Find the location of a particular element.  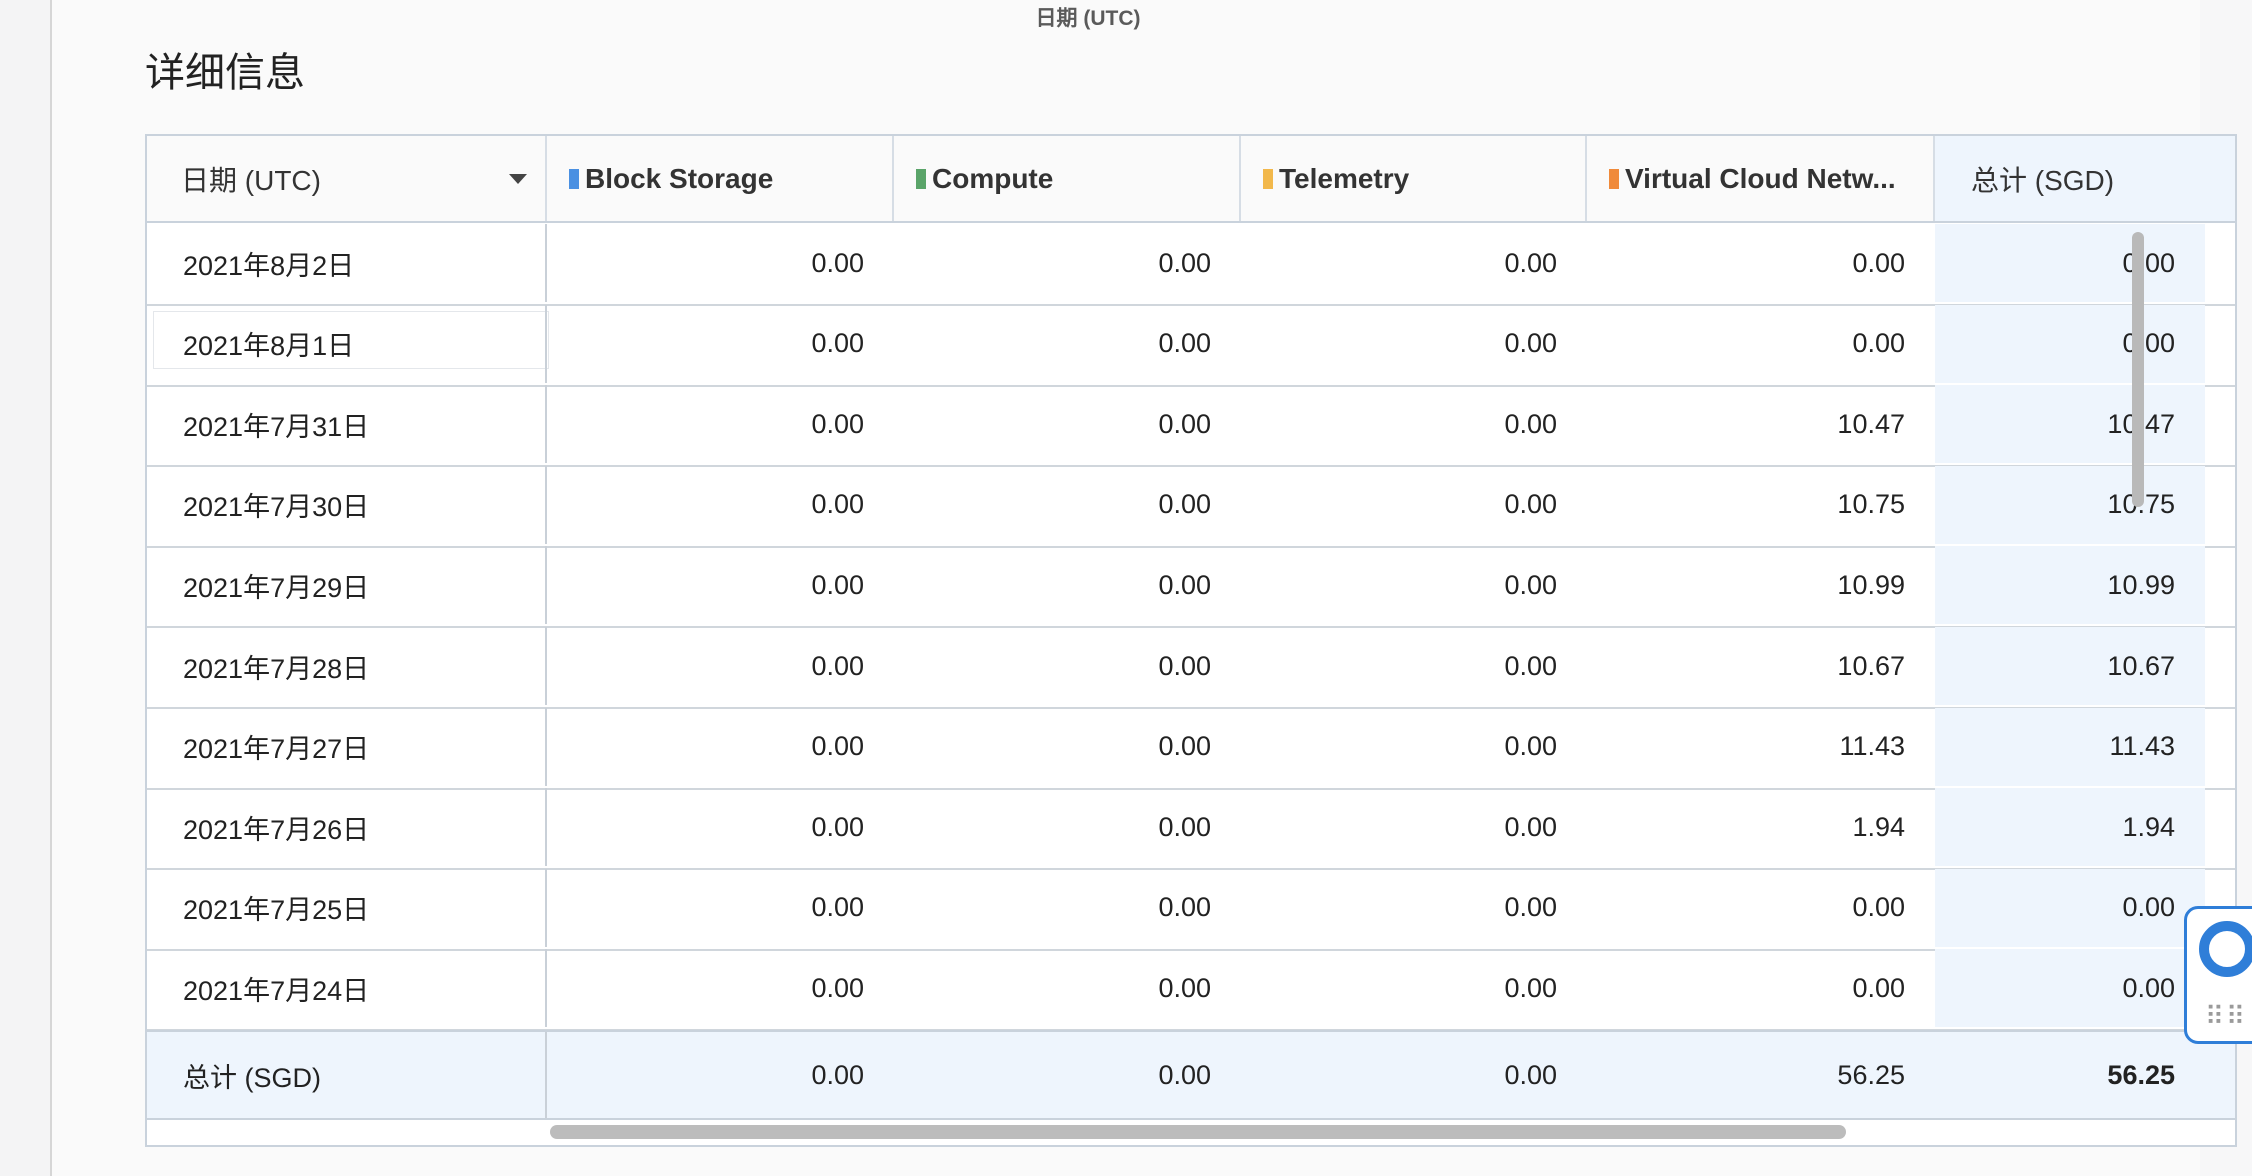

table-row: 2021年7月28日 0.00 0.00 0.00 10.67 10.67 is located at coordinates (1191, 668).